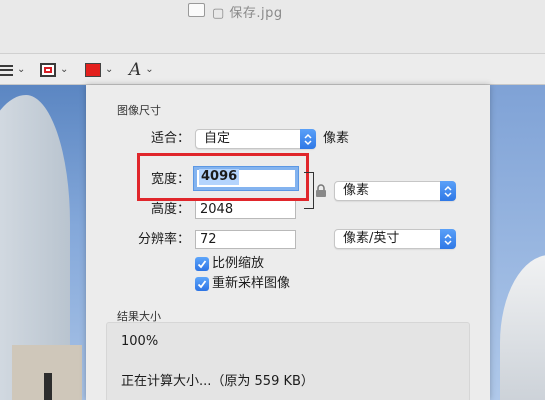  I want to click on line-style-button: ⌄, so click(12, 70).